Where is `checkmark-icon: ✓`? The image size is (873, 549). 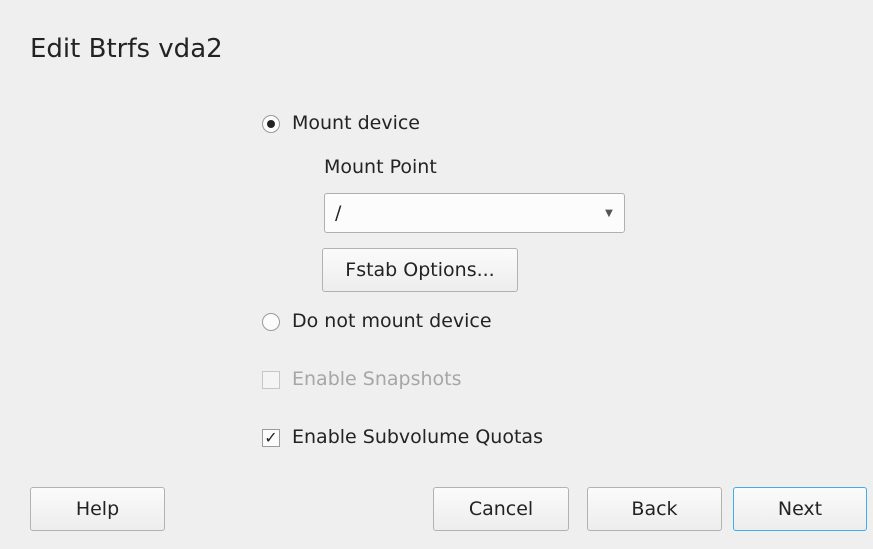 checkmark-icon: ✓ is located at coordinates (271, 437).